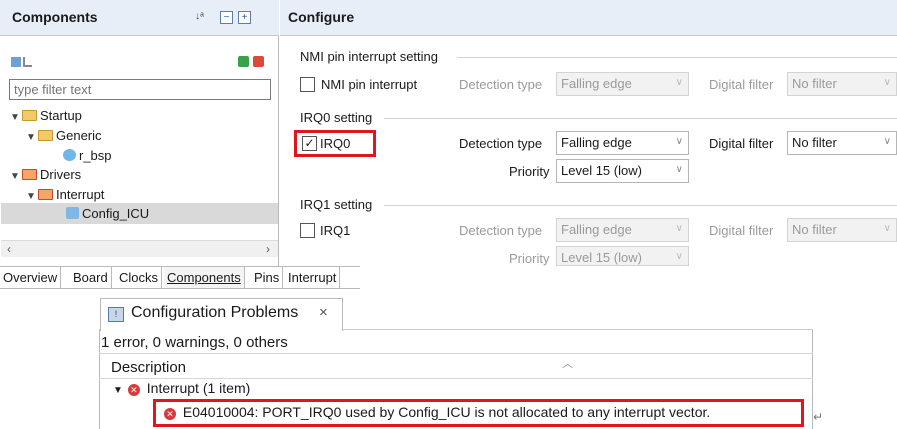 This screenshot has width=897, height=429. What do you see at coordinates (55, 17) in the screenshot?
I see `components-title: Components` at bounding box center [55, 17].